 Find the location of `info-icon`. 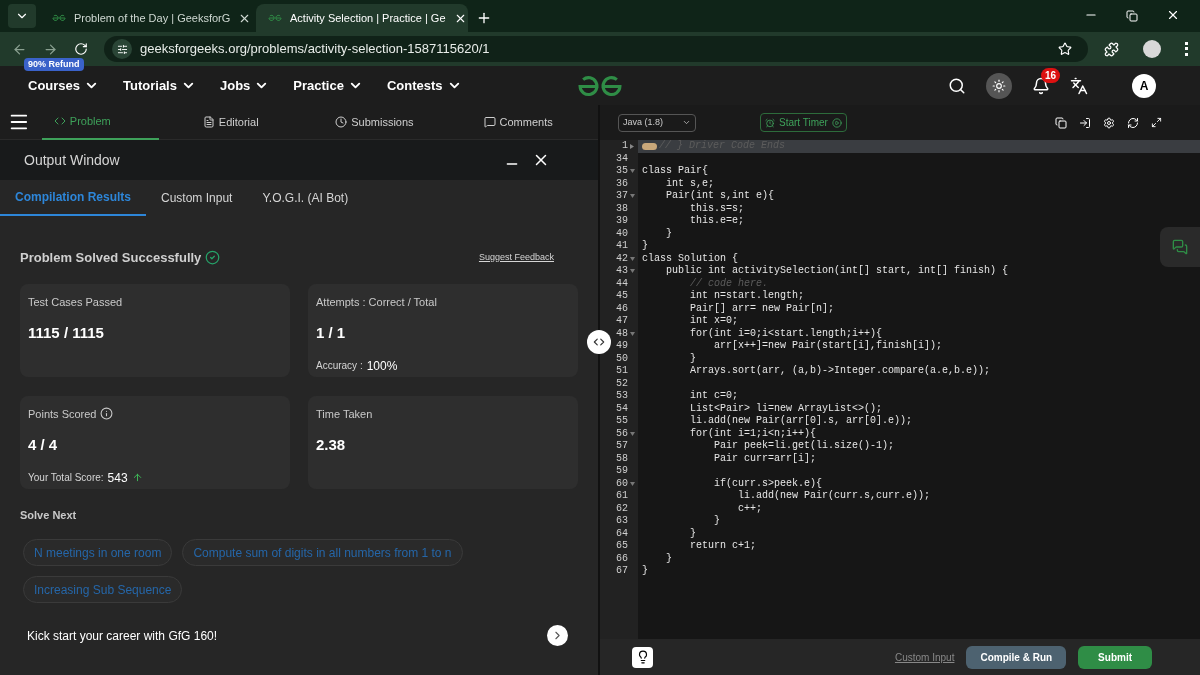

info-icon is located at coordinates (107, 414).